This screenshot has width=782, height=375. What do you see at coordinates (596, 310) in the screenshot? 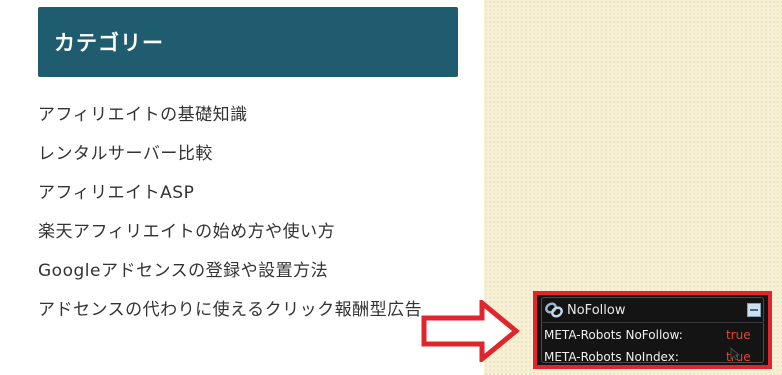
I see `panel-title: NoFollow` at bounding box center [596, 310].